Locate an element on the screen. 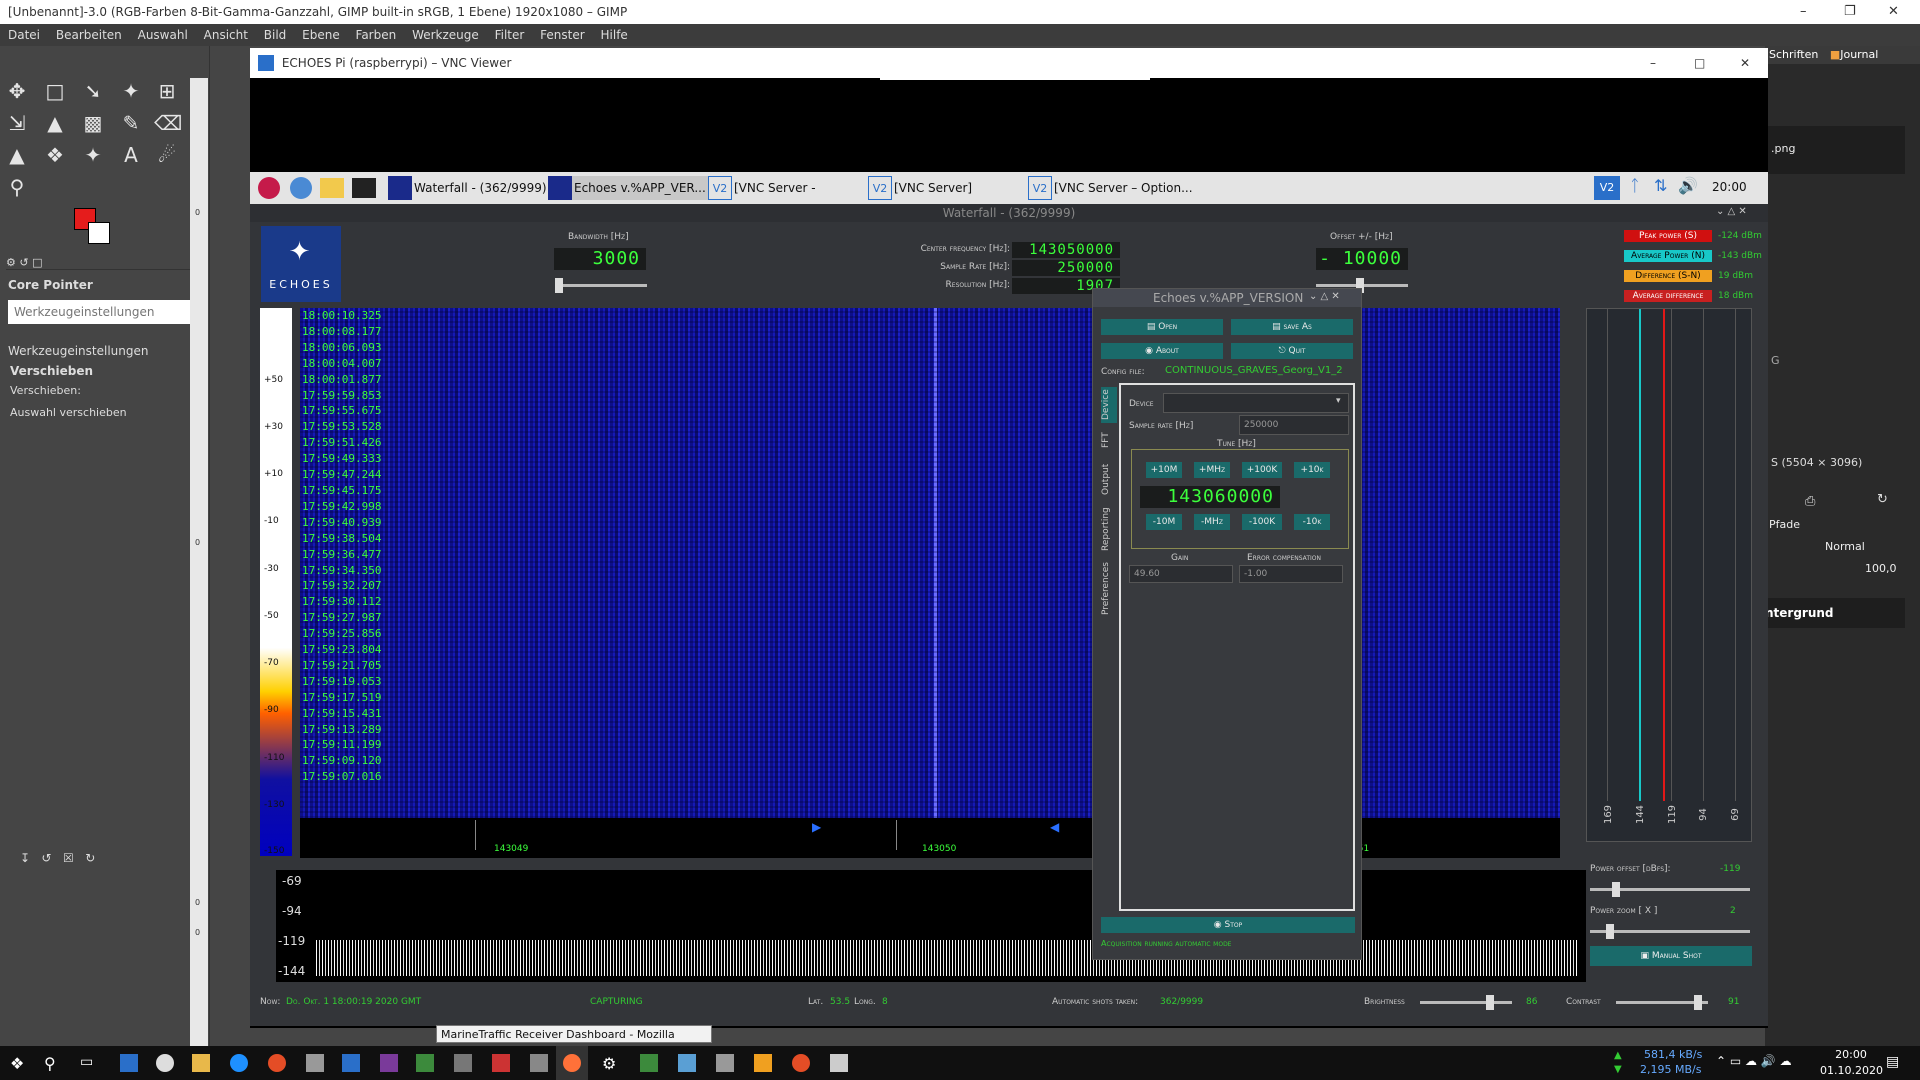 The image size is (1920, 1080). tune-down-10k: -10k is located at coordinates (1312, 522).